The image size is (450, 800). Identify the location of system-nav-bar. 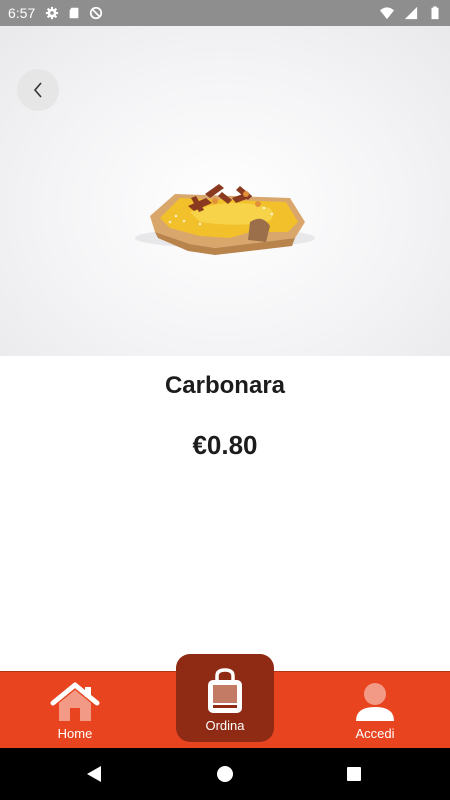
(225, 774).